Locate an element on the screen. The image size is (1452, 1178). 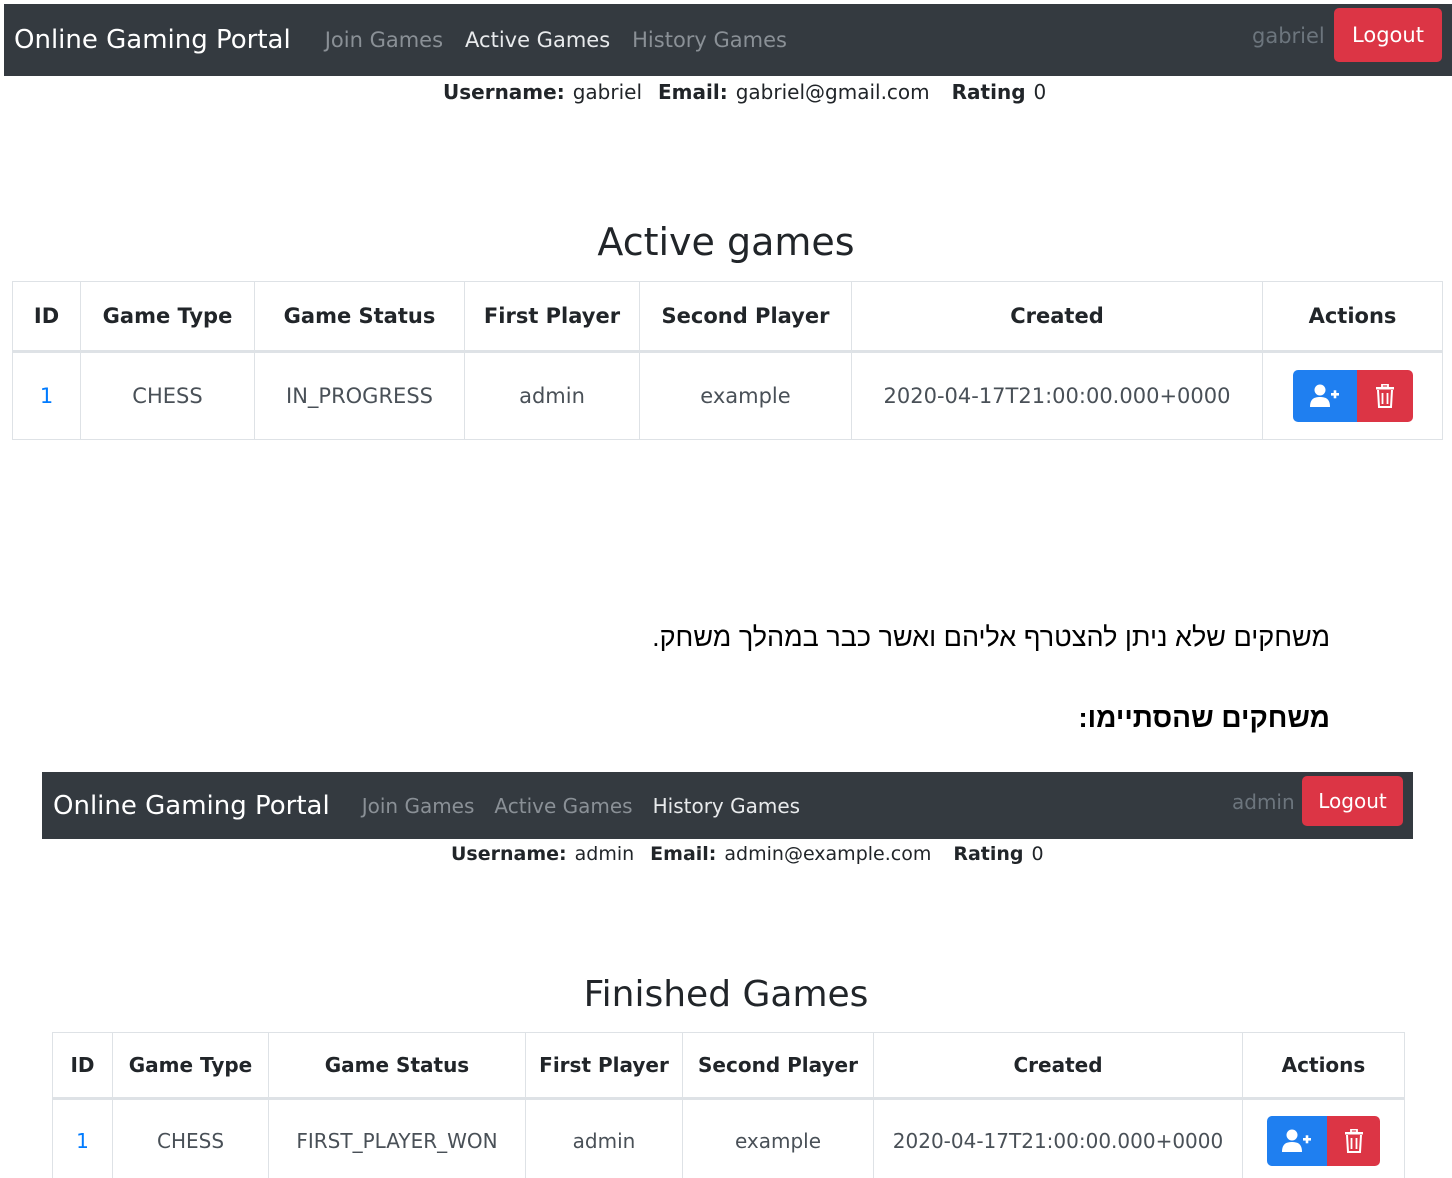
page-title: Active games is located at coordinates (726, 242).